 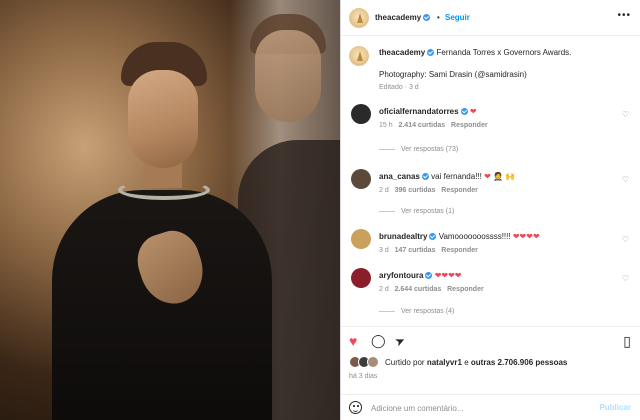 I want to click on comment-avatar-aryfontoura, so click(x=361, y=278).